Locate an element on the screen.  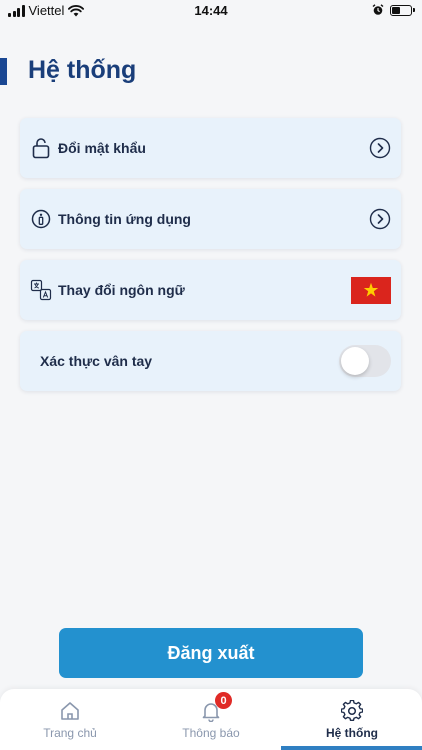
gear-icon is located at coordinates (352, 710).